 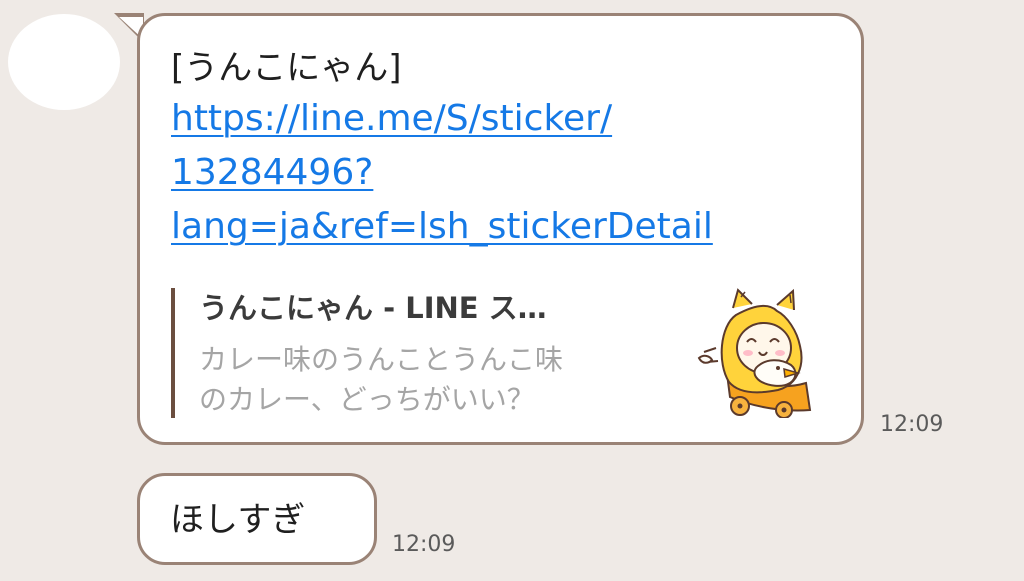 What do you see at coordinates (434, 380) in the screenshot?
I see `preview-description: カレー味のうんことうんこ味 のカレー、どっちがいい？` at bounding box center [434, 380].